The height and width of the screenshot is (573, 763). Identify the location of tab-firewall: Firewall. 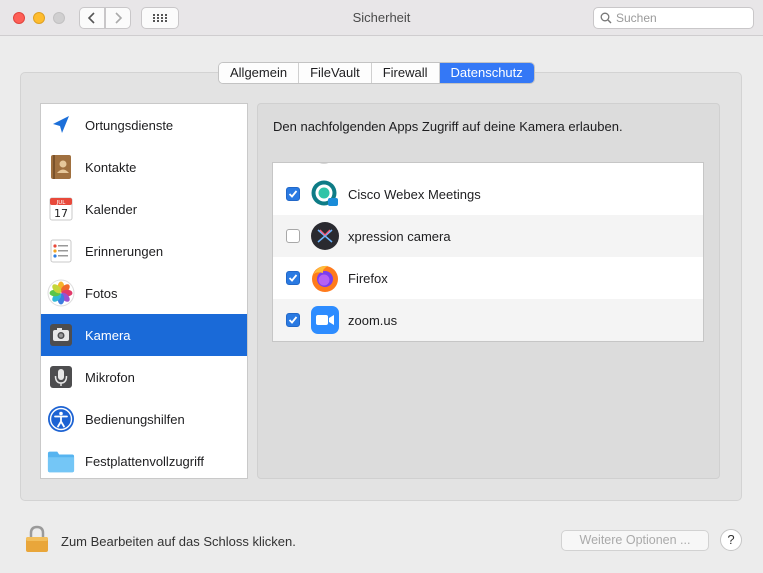
(405, 73).